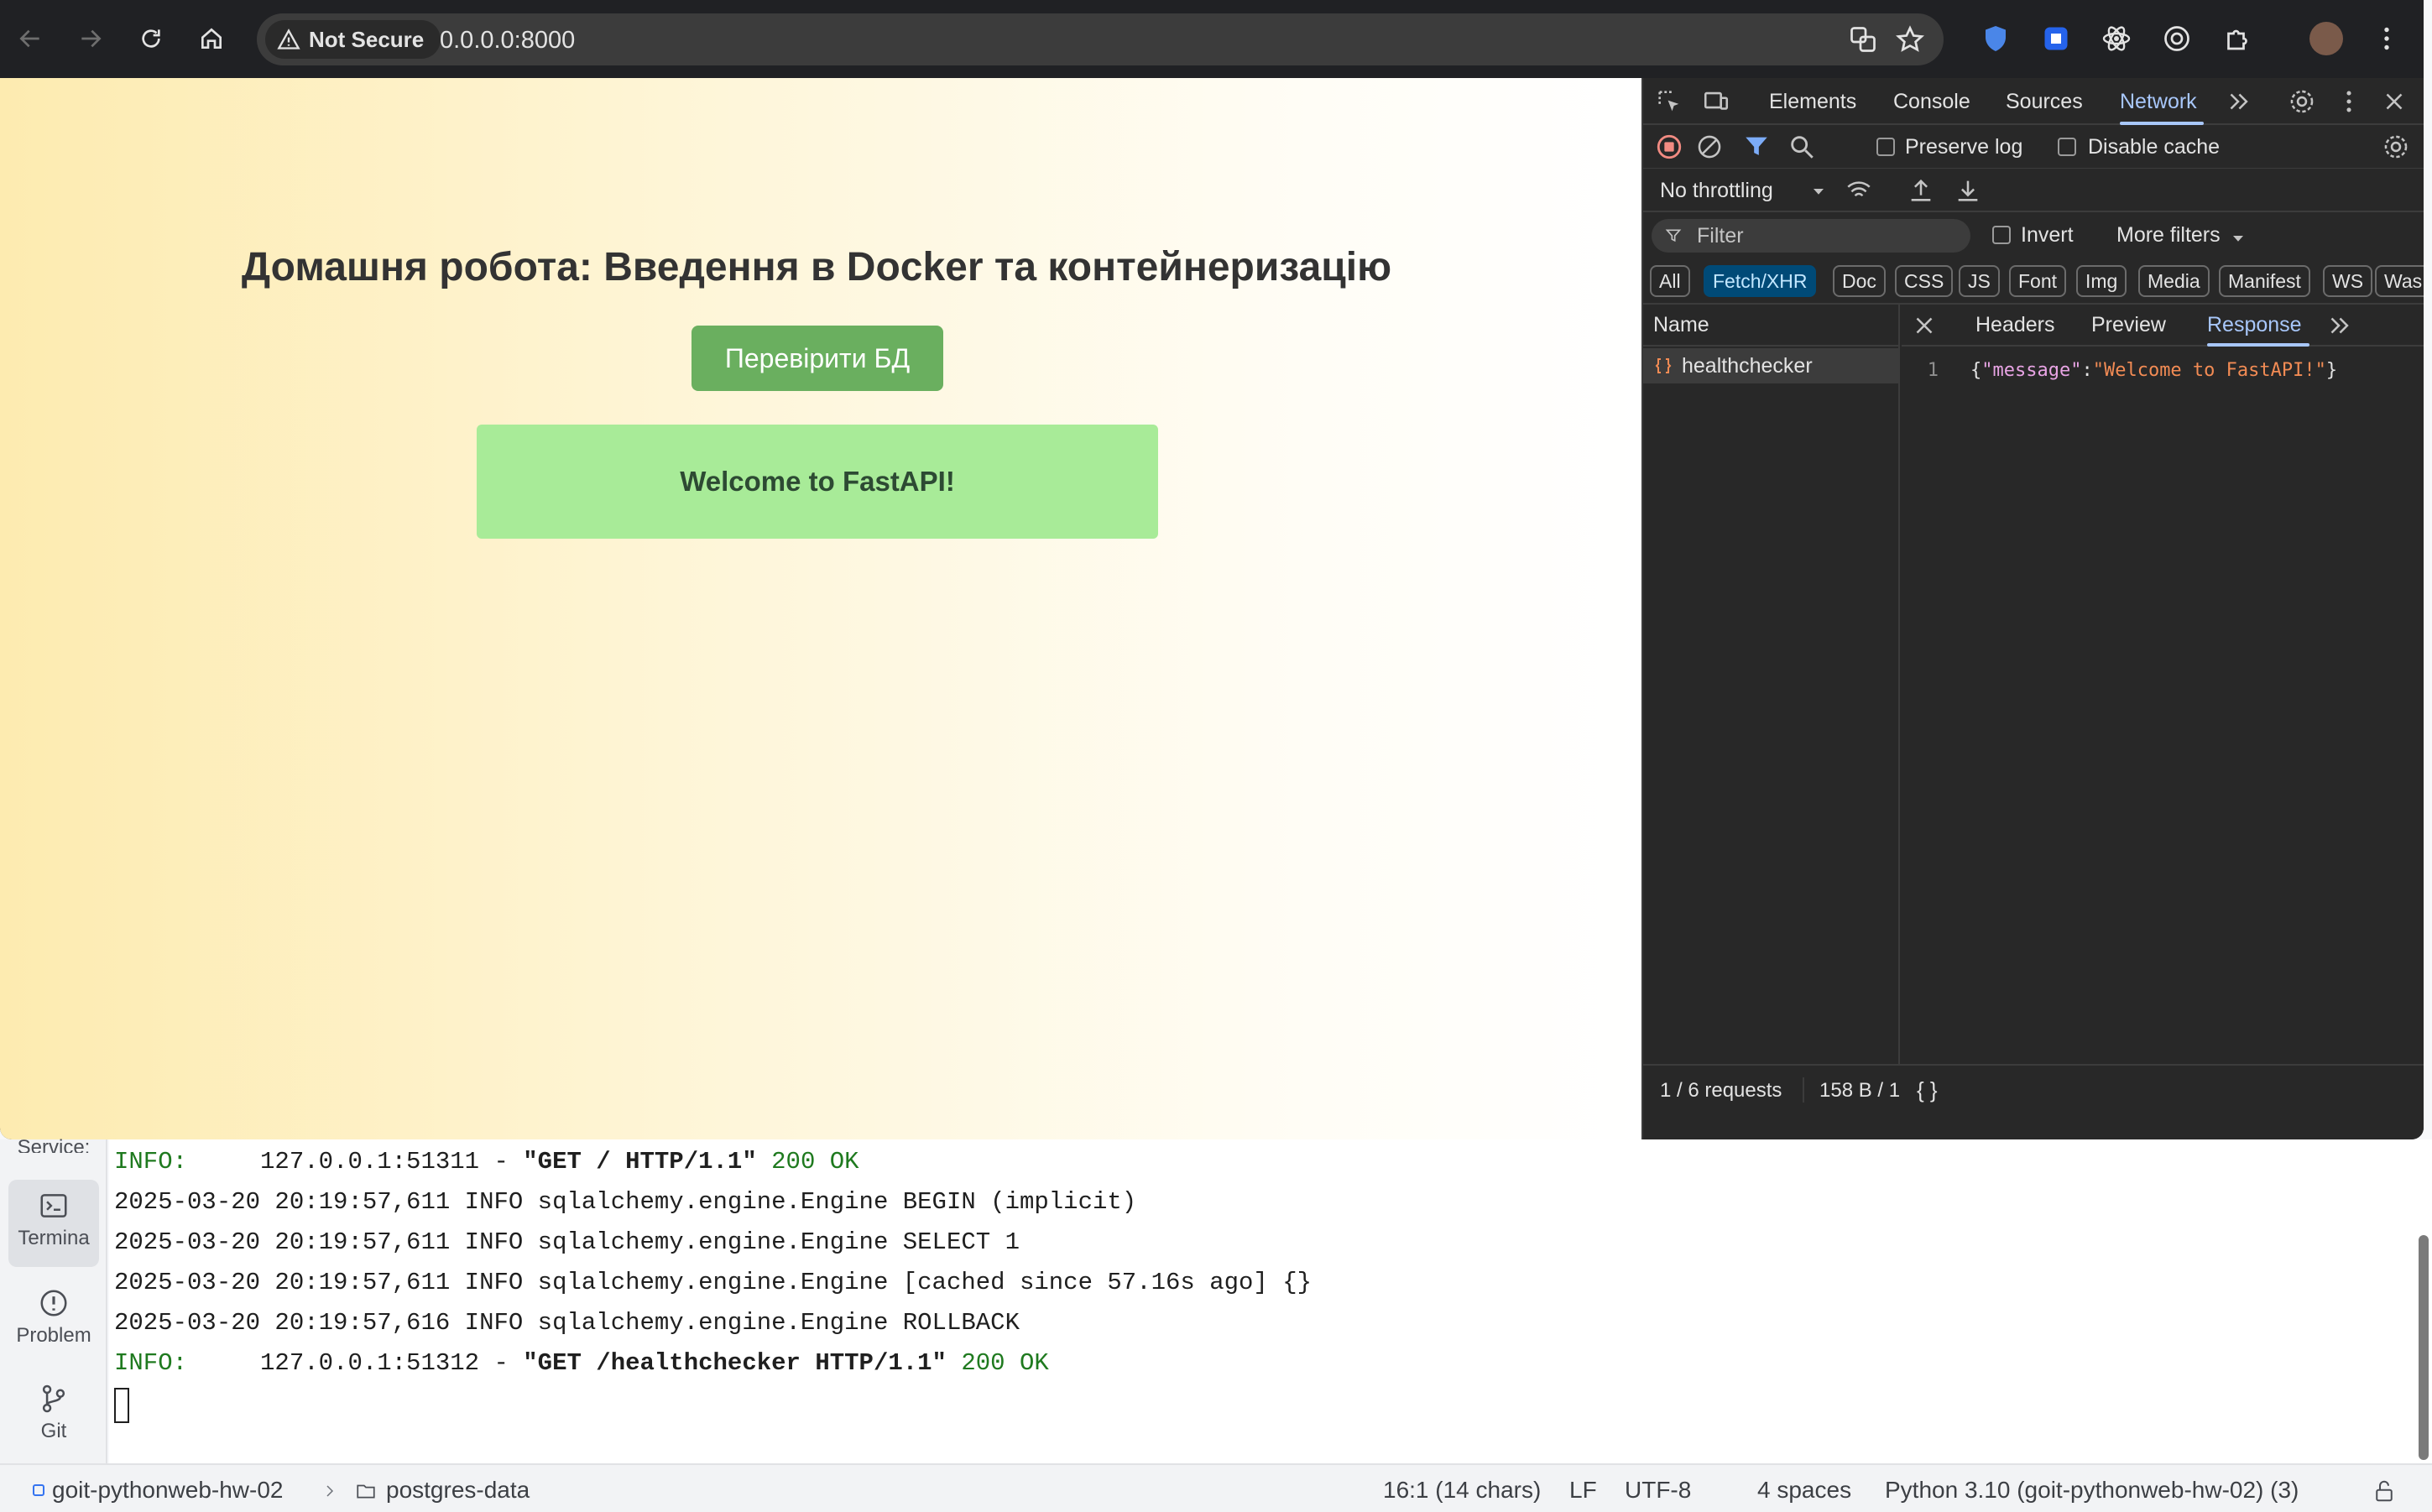 The image size is (2432, 1512). I want to click on type-filter-wasm: Was, so click(2399, 281).